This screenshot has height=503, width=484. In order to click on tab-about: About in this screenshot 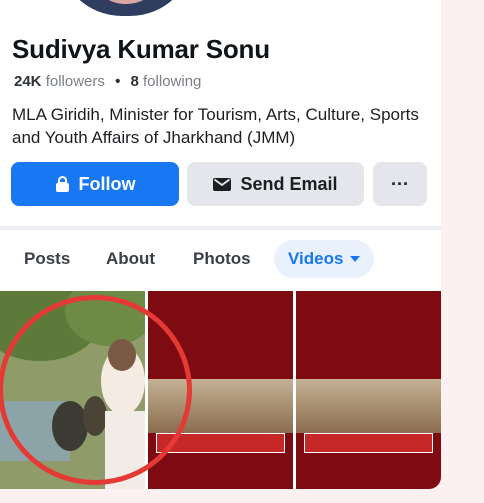, I will do `click(130, 259)`.